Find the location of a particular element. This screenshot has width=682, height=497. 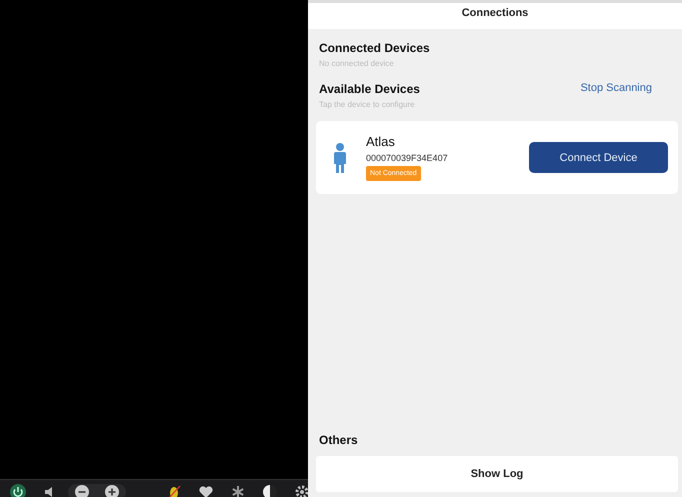

device-name: Atlas is located at coordinates (380, 141).